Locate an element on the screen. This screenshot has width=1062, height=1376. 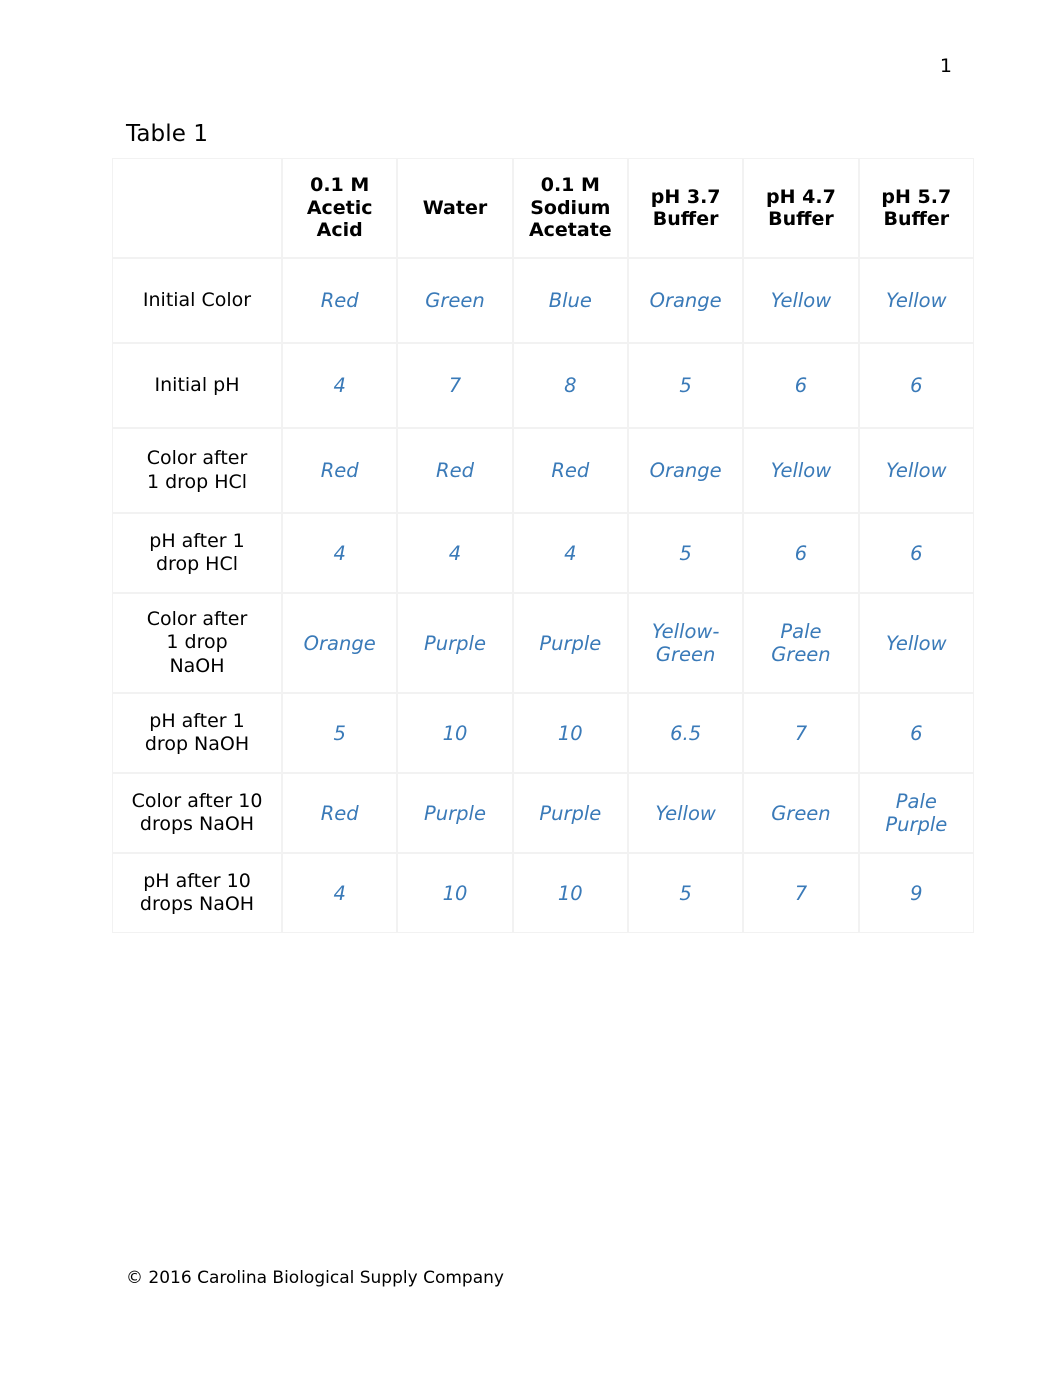
column-header-line: Acetic is located at coordinates (339, 207).